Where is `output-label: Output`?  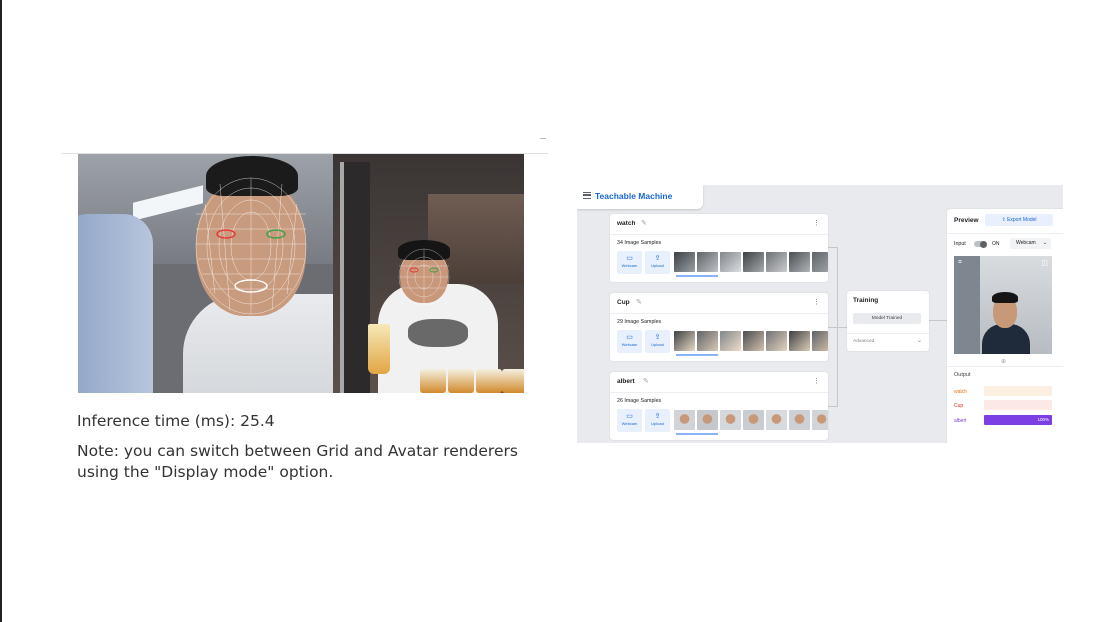
output-label: Output is located at coordinates (962, 375).